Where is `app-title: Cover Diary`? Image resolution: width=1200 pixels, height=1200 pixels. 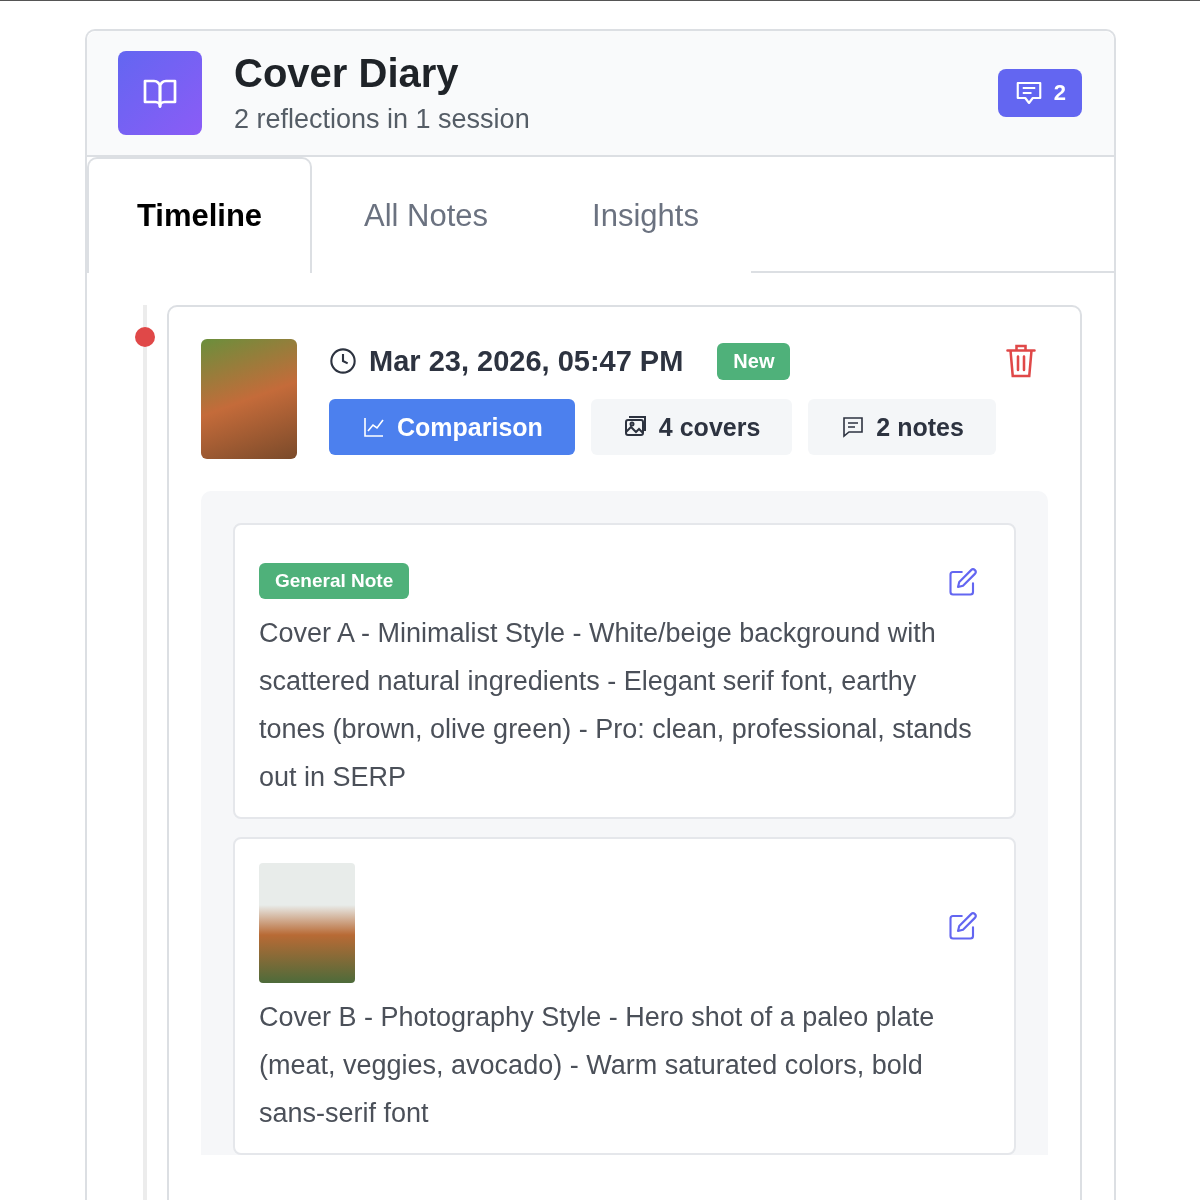
app-title: Cover Diary is located at coordinates (347, 73).